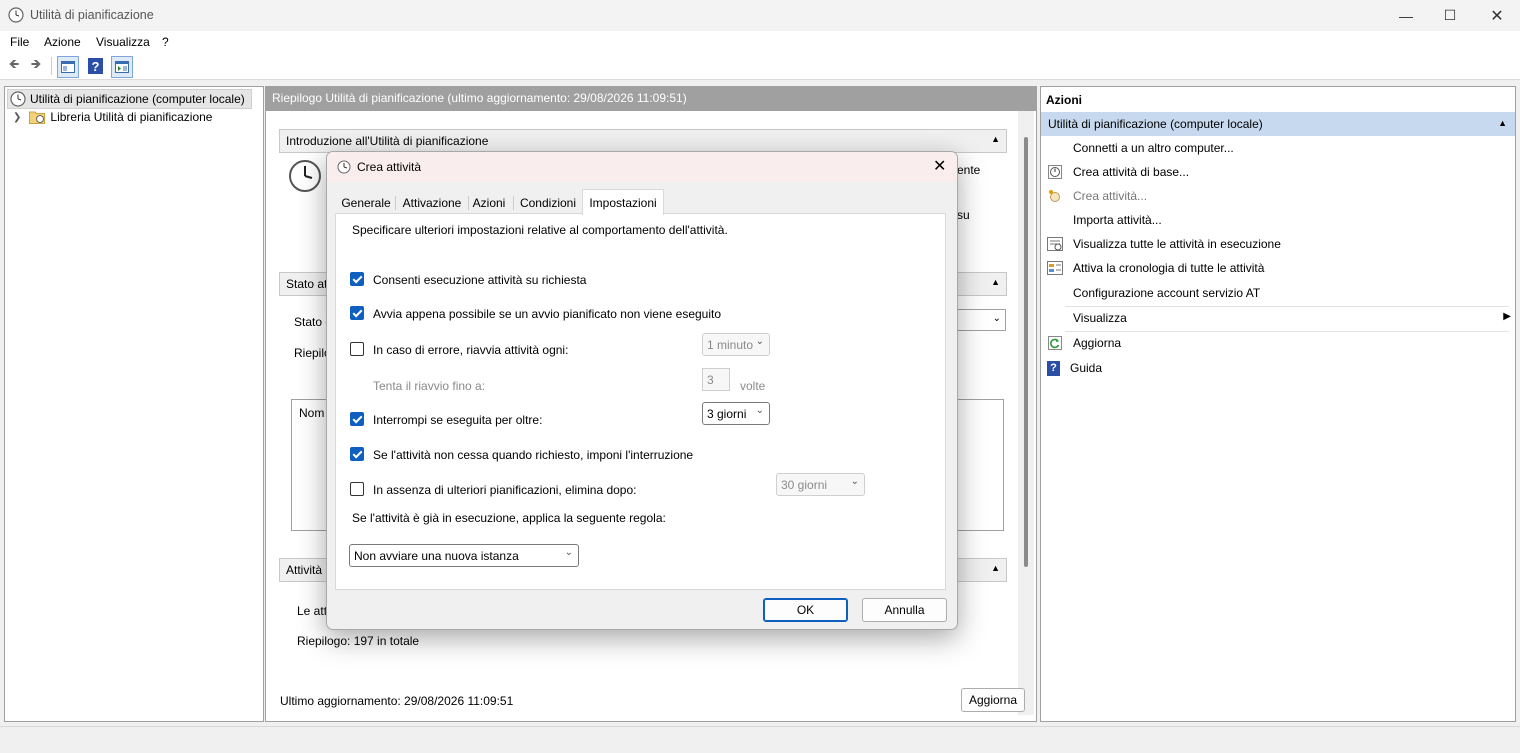  I want to click on toolbar: 🡸 🡺 ?, so click(760, 66).